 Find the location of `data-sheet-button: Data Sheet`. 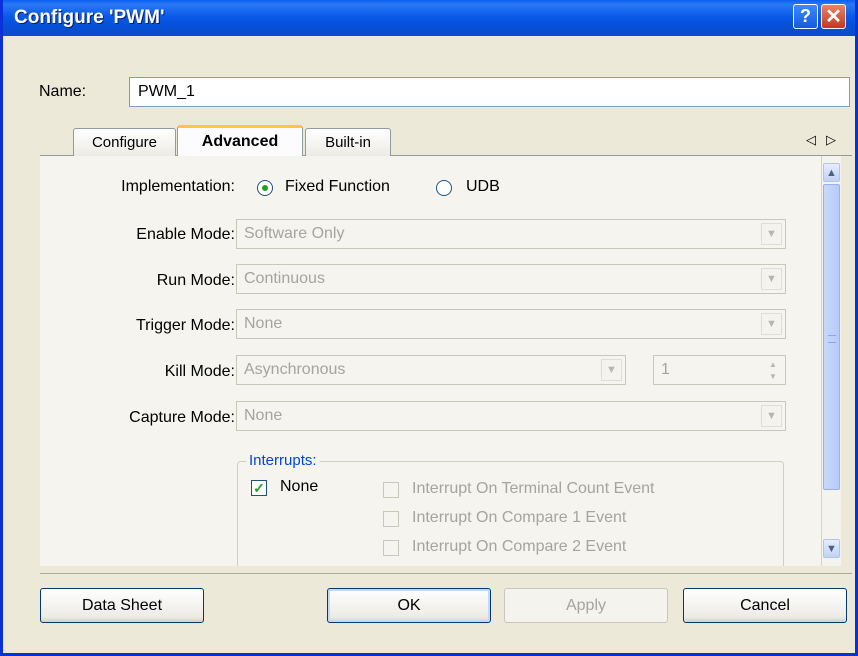

data-sheet-button: Data Sheet is located at coordinates (122, 605).